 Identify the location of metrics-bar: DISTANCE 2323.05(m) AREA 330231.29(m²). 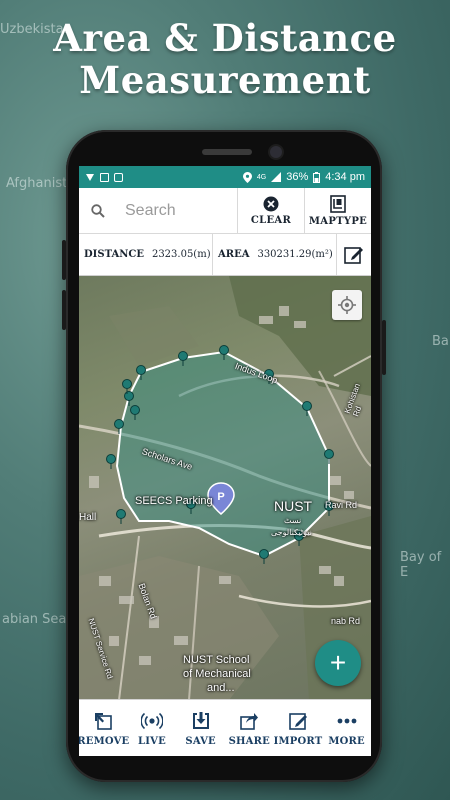
(225, 255).